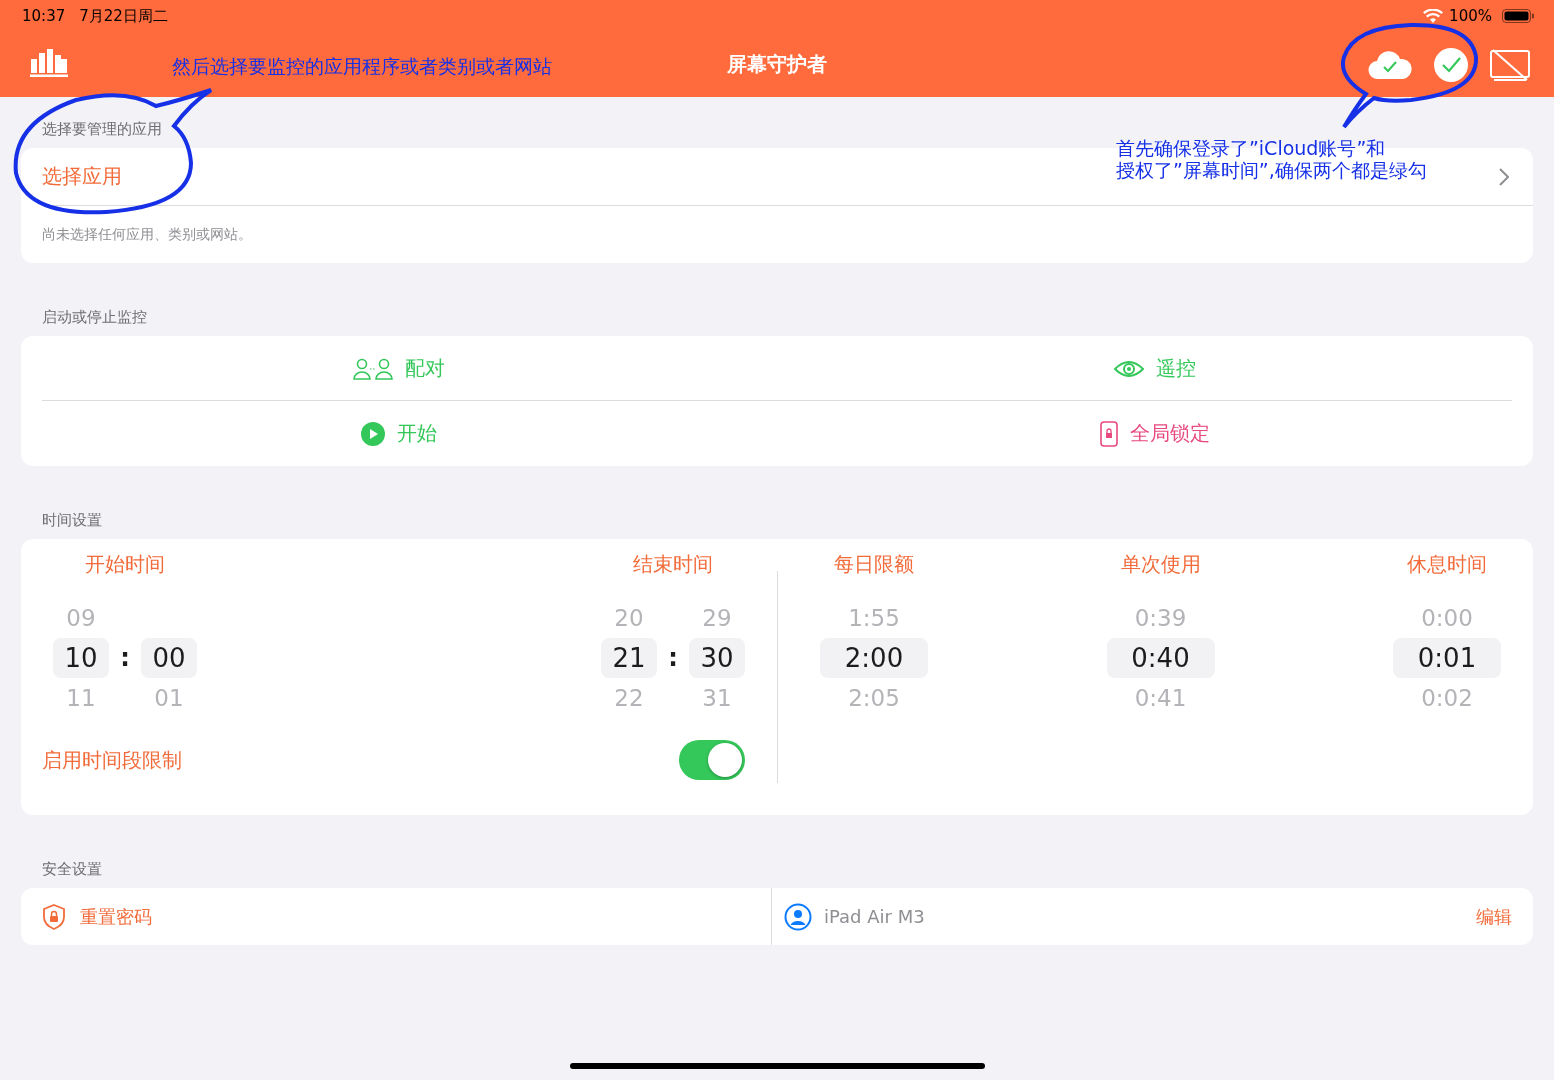 The height and width of the screenshot is (1080, 1554). What do you see at coordinates (399, 433) in the screenshot?
I see `action-button: 开始` at bounding box center [399, 433].